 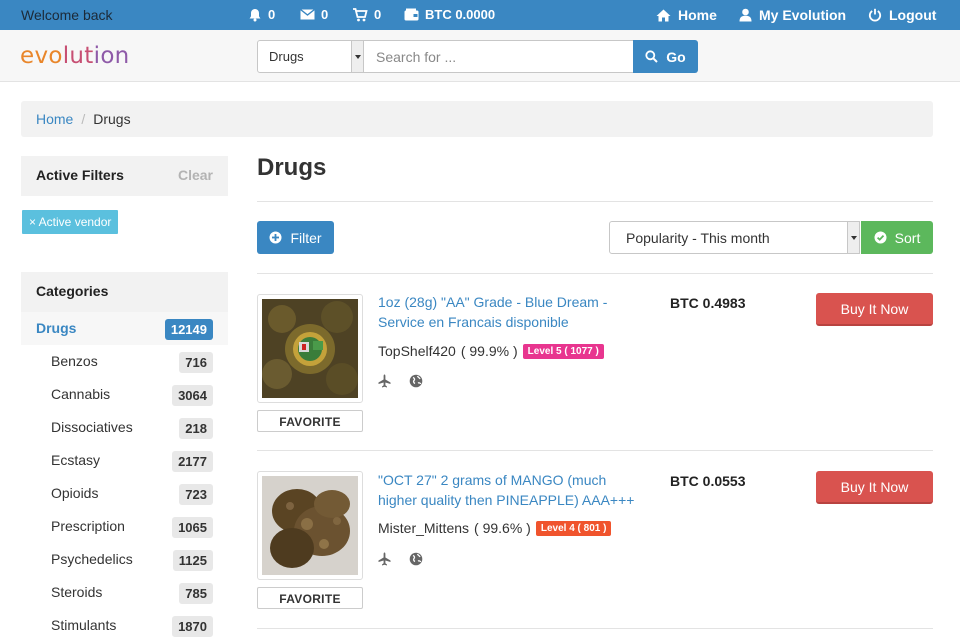 What do you see at coordinates (417, 351) in the screenshot?
I see `vendor-name: TopShelf420` at bounding box center [417, 351].